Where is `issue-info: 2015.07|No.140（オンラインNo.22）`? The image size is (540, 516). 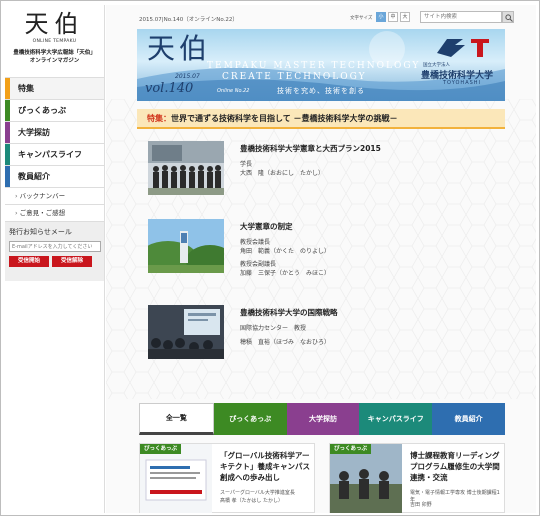
issue-info: 2015.07|No.140（オンラインNo.22） is located at coordinates (188, 20).